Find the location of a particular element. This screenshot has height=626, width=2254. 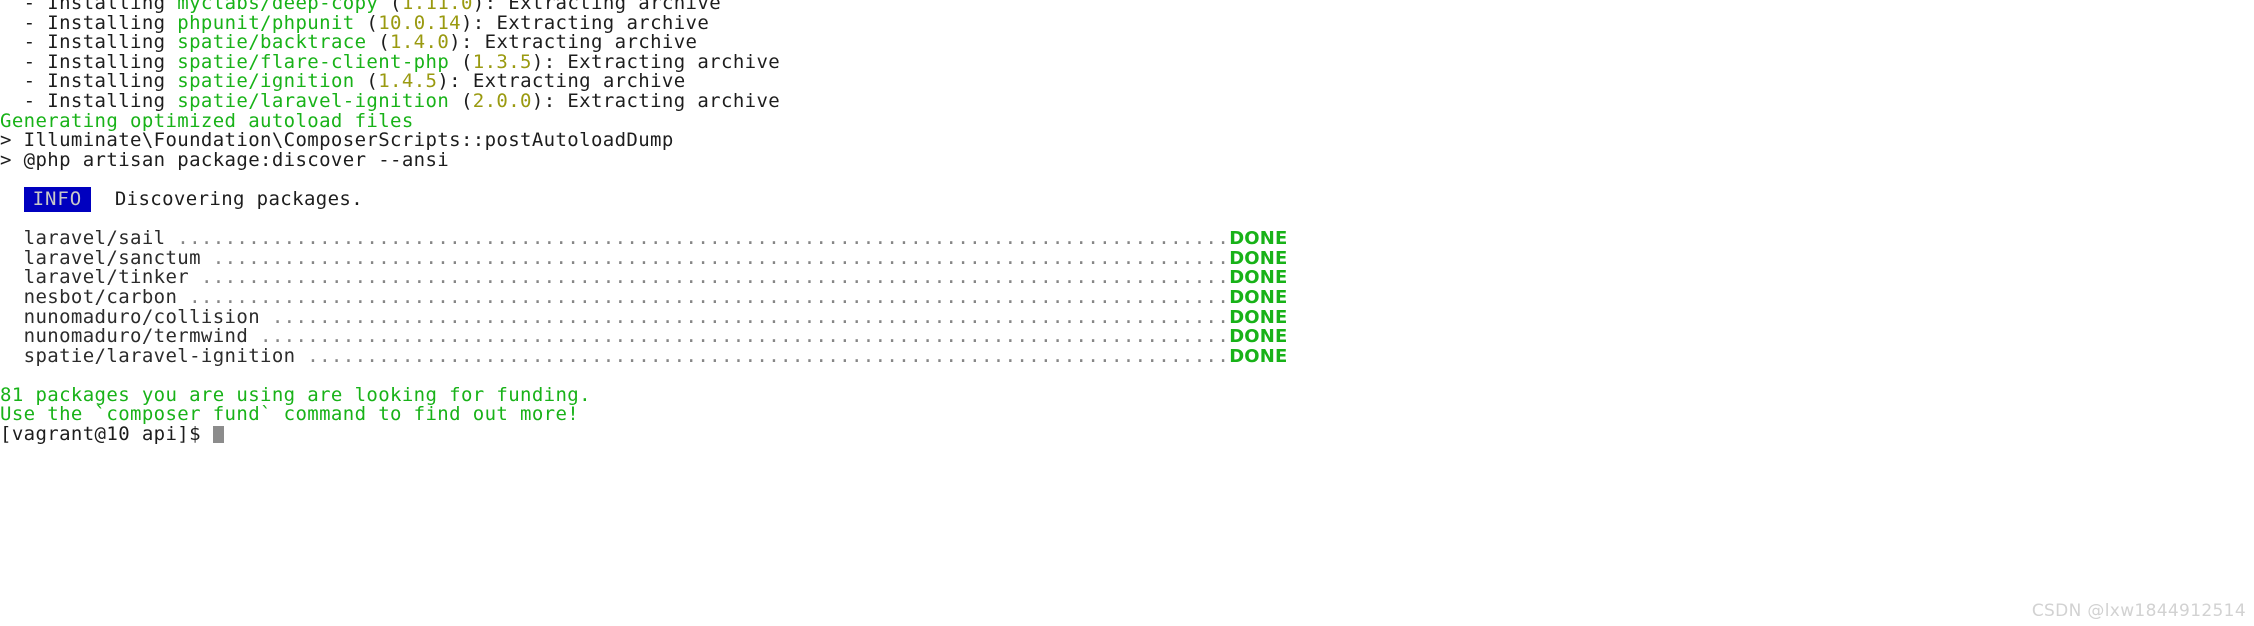

shell-prompt-line: [vagrant@10 api]$ is located at coordinates (1127, 434).